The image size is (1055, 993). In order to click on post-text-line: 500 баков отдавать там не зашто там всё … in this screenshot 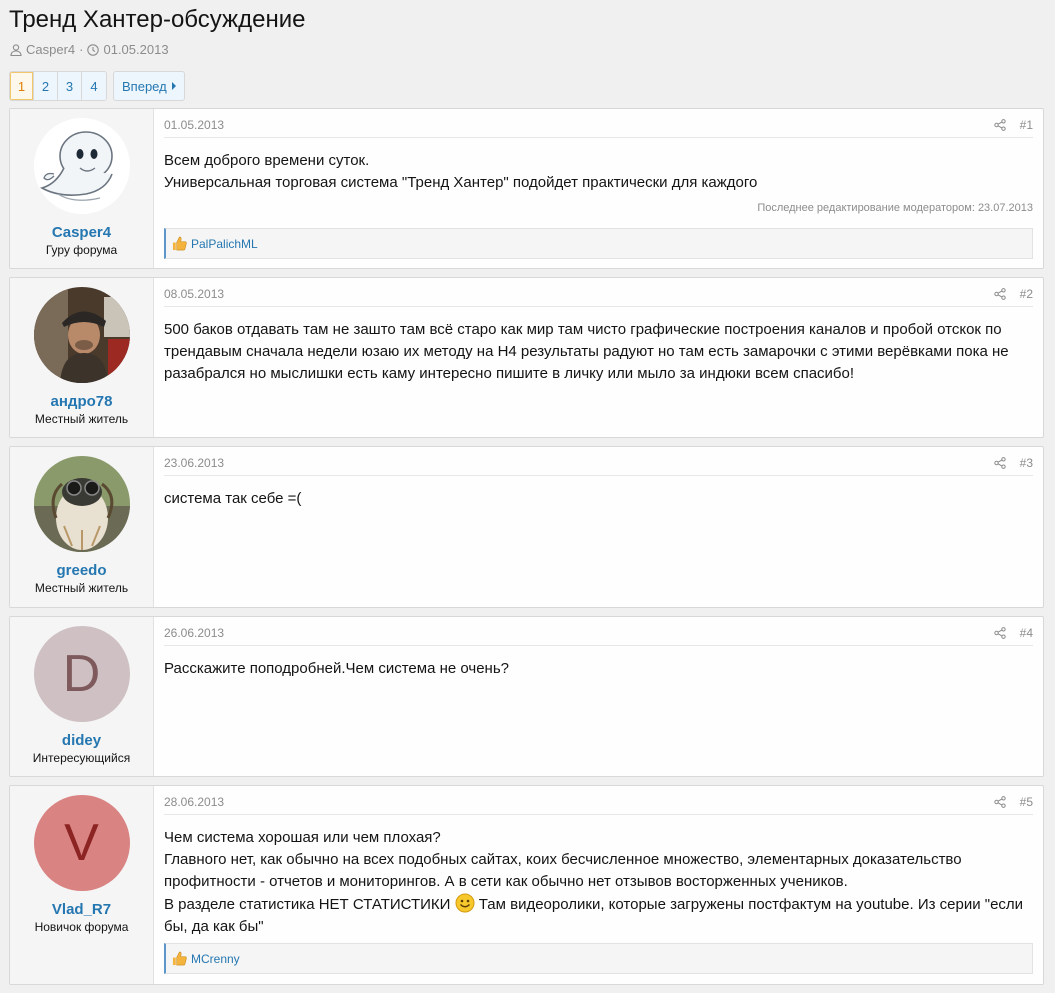, I will do `click(586, 351)`.